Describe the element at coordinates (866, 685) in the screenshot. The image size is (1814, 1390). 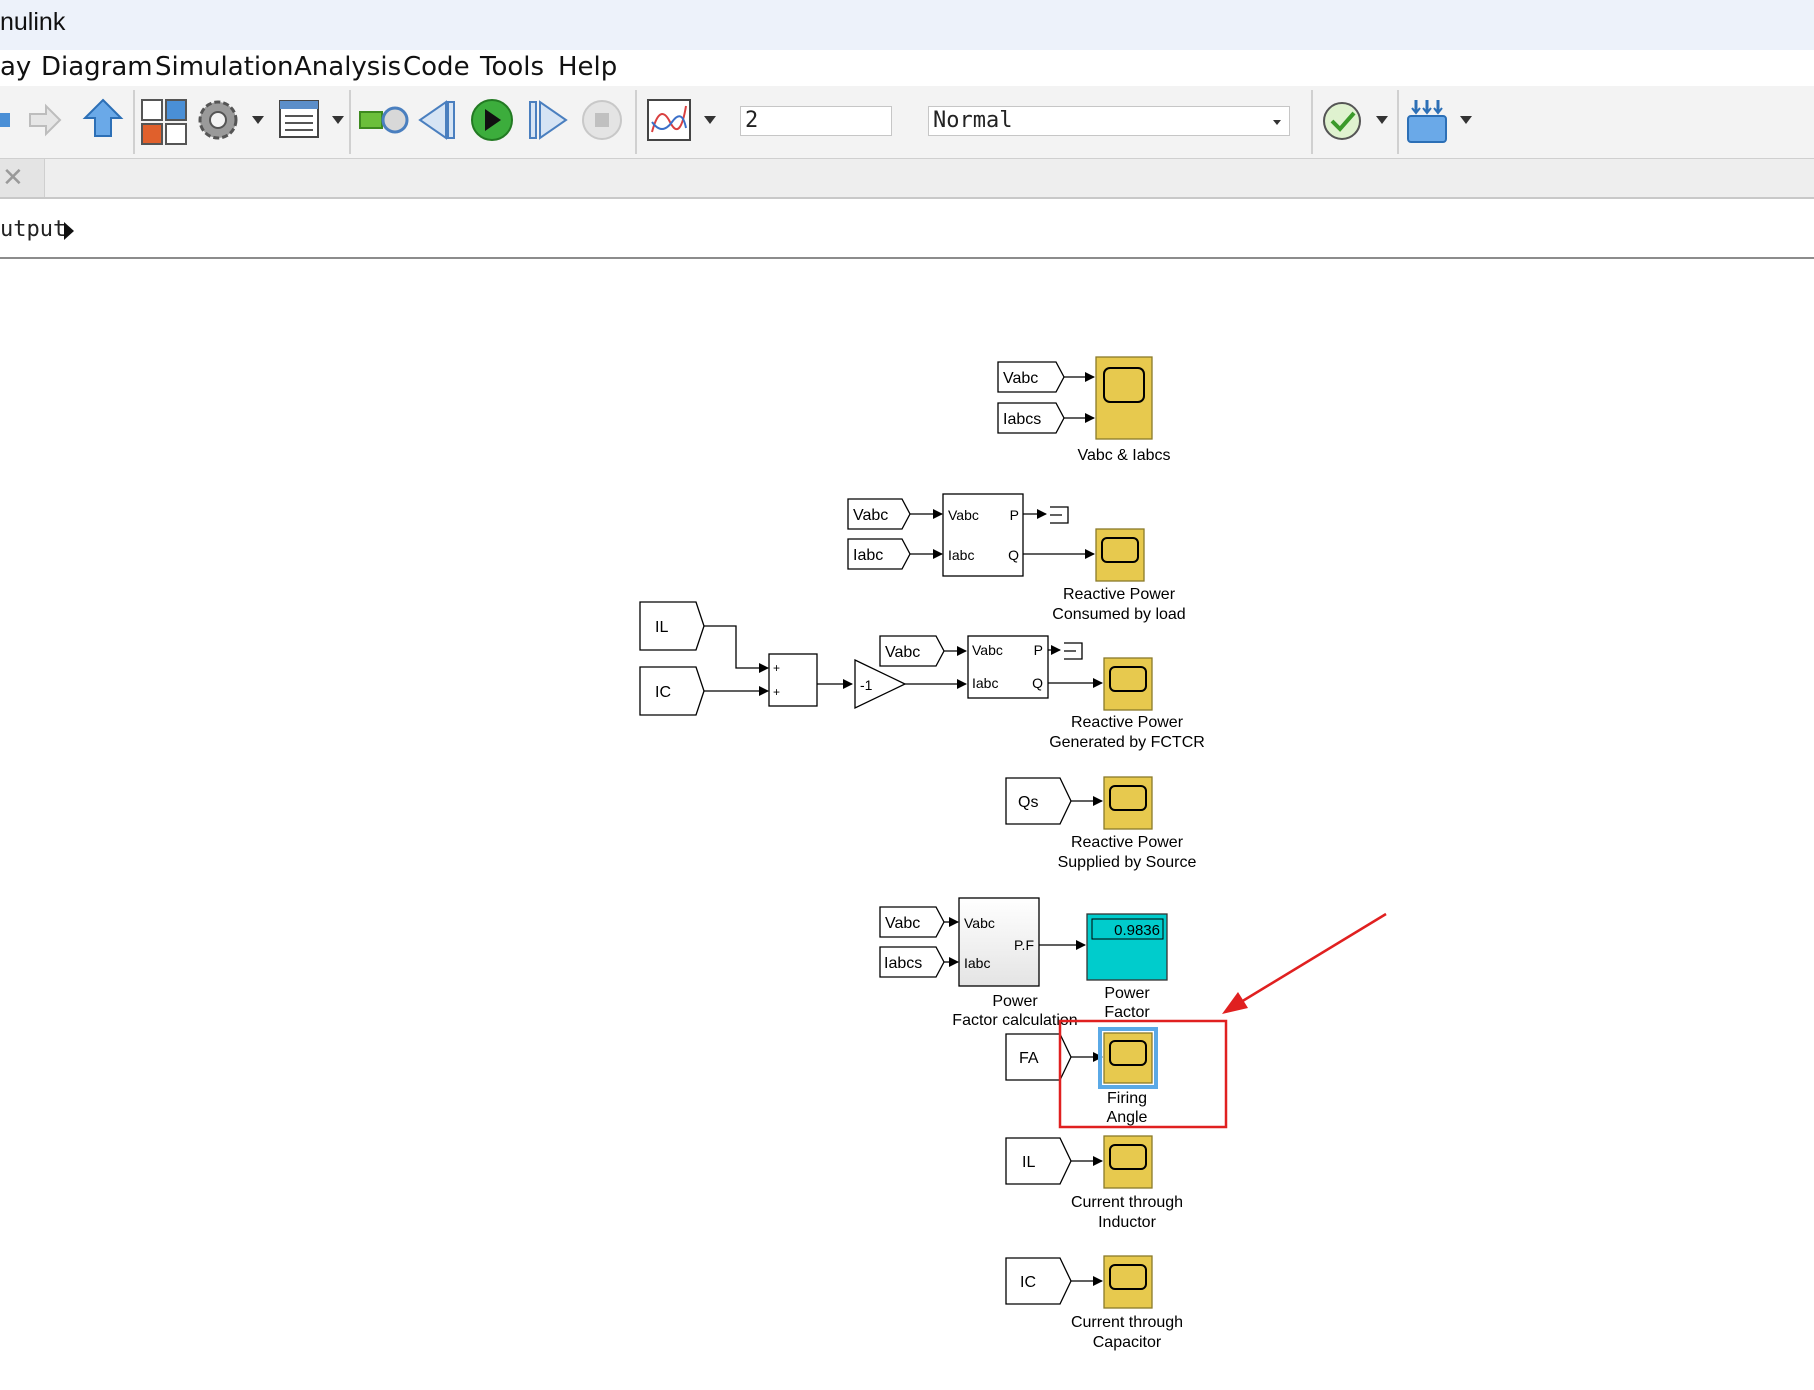
I see `gain-value: -1` at that location.